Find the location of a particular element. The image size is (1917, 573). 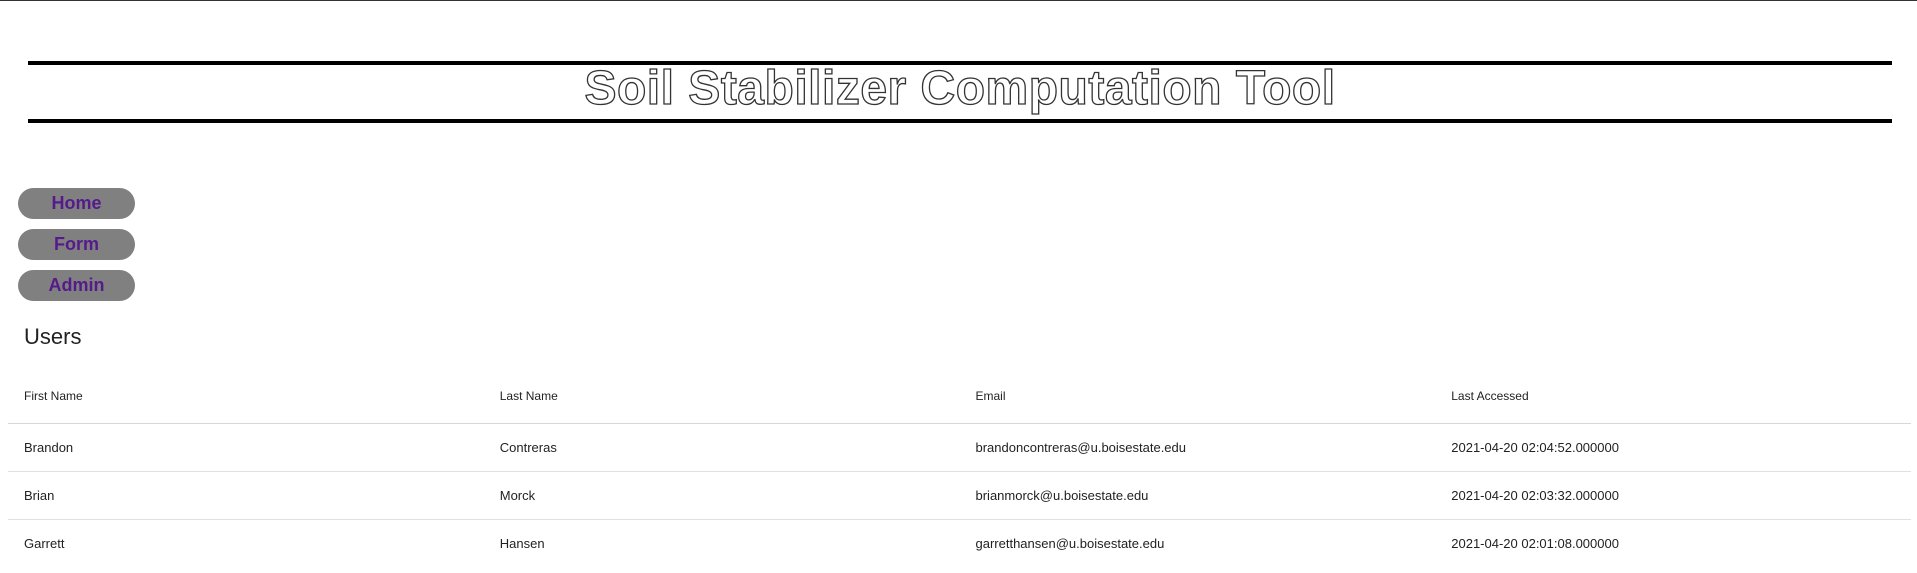

admin-button: Admin is located at coordinates (76, 285).